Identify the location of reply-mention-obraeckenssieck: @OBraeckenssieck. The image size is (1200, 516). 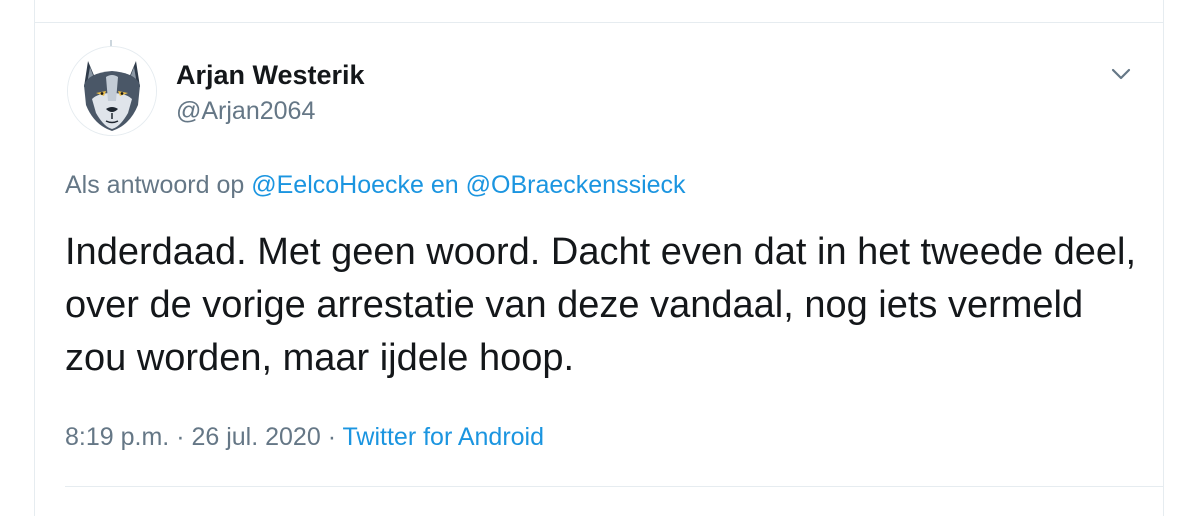
(576, 185).